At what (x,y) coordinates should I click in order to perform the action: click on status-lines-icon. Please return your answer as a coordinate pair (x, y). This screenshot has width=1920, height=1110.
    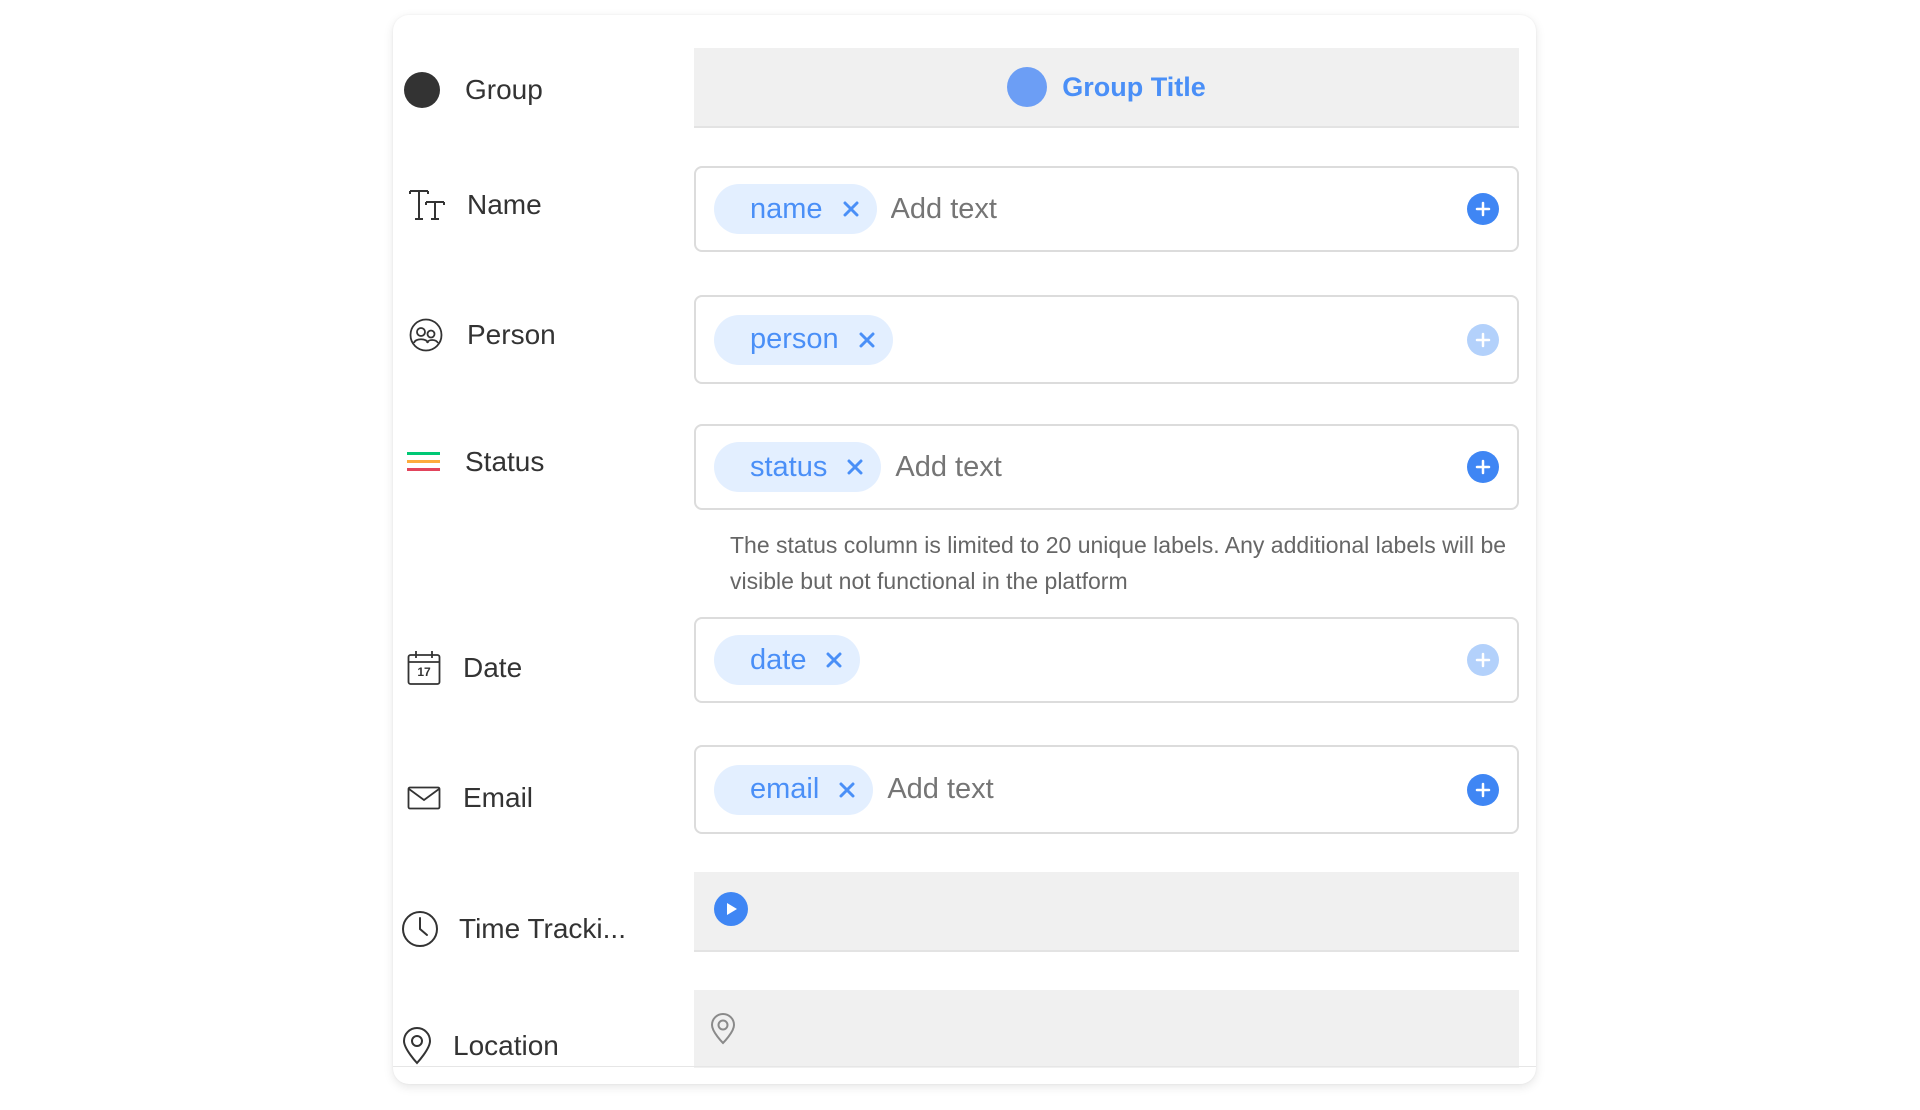
    Looking at the image, I should click on (424, 462).